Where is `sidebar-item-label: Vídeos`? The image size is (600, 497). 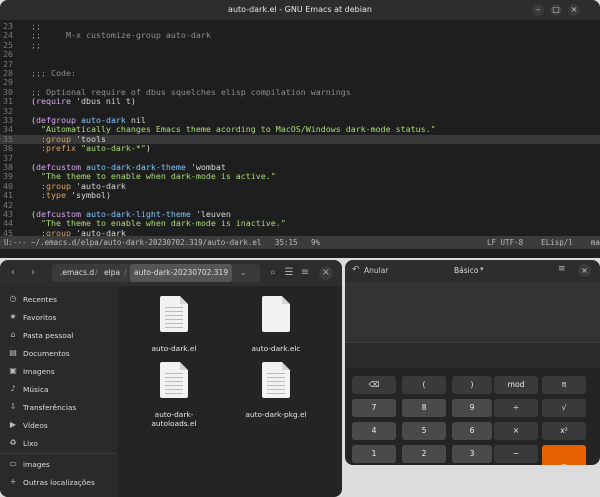 sidebar-item-label: Vídeos is located at coordinates (35, 425).